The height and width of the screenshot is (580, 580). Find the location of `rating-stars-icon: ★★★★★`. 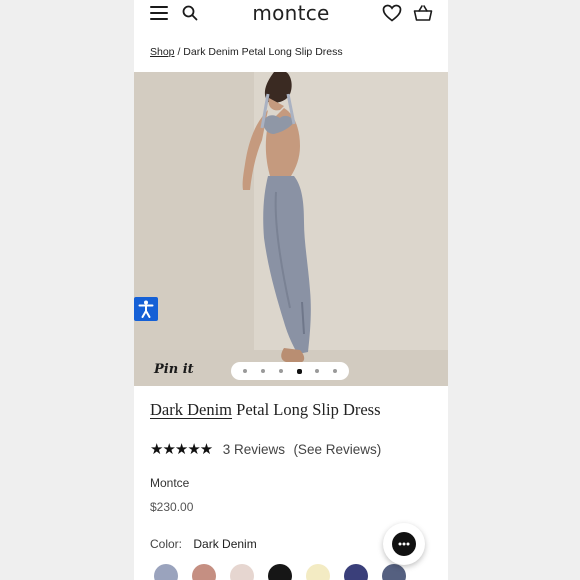

rating-stars-icon: ★★★★★ is located at coordinates (181, 449).